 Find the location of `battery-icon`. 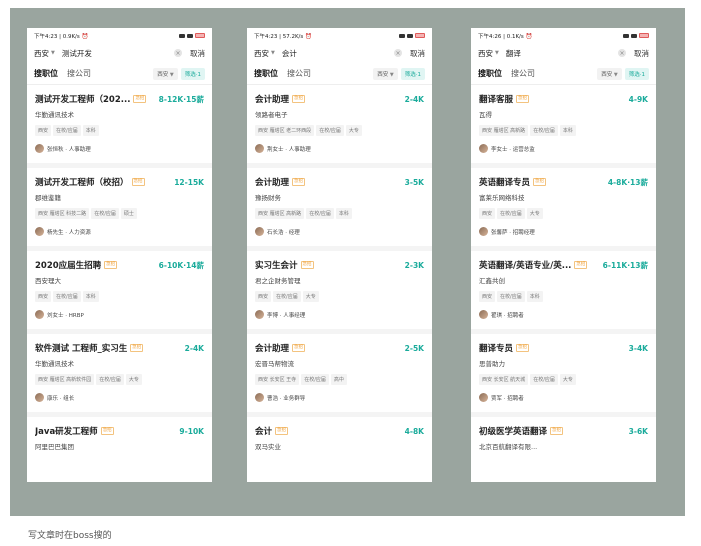

battery-icon is located at coordinates (644, 35).